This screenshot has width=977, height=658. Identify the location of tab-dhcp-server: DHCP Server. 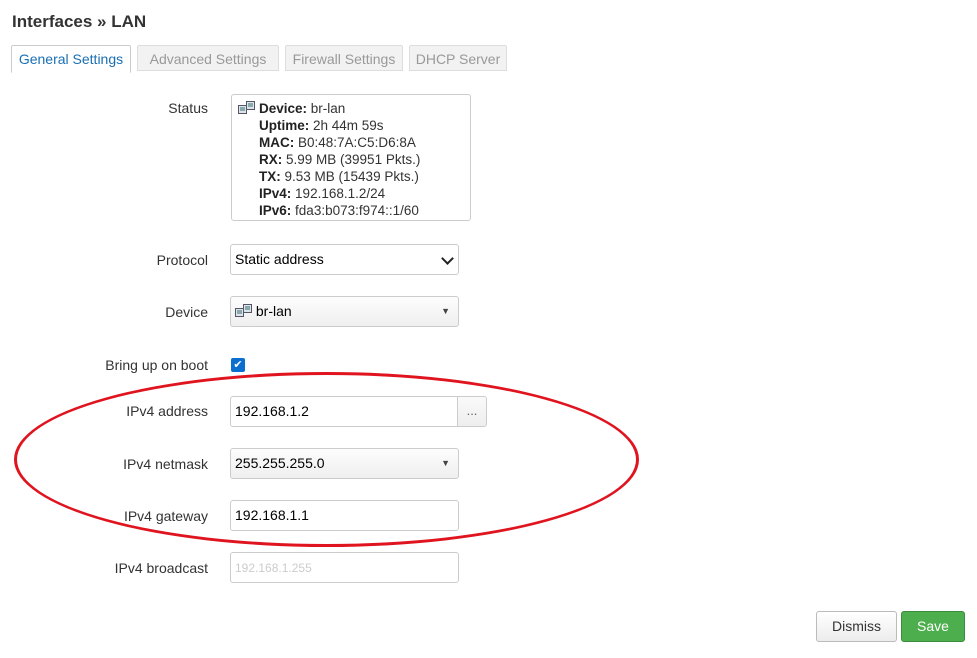
(458, 58).